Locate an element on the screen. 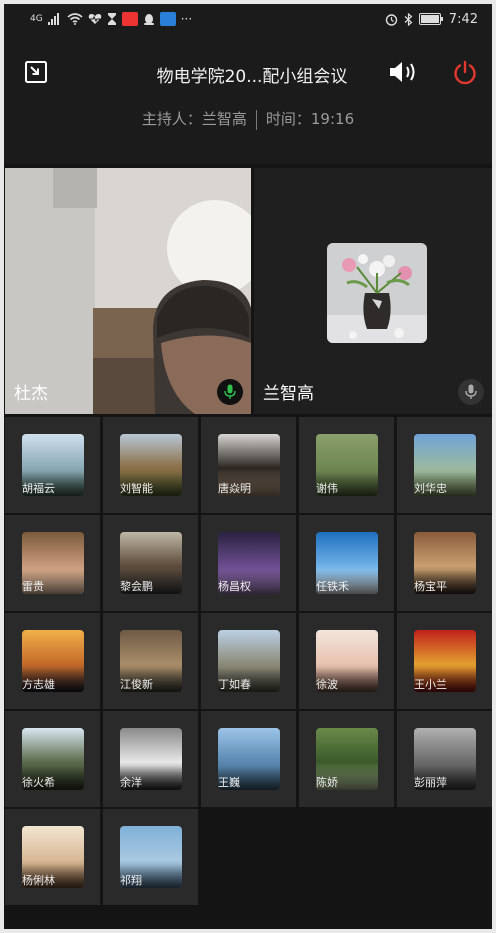 The width and height of the screenshot is (496, 933). microphone-icon is located at coordinates (471, 391).